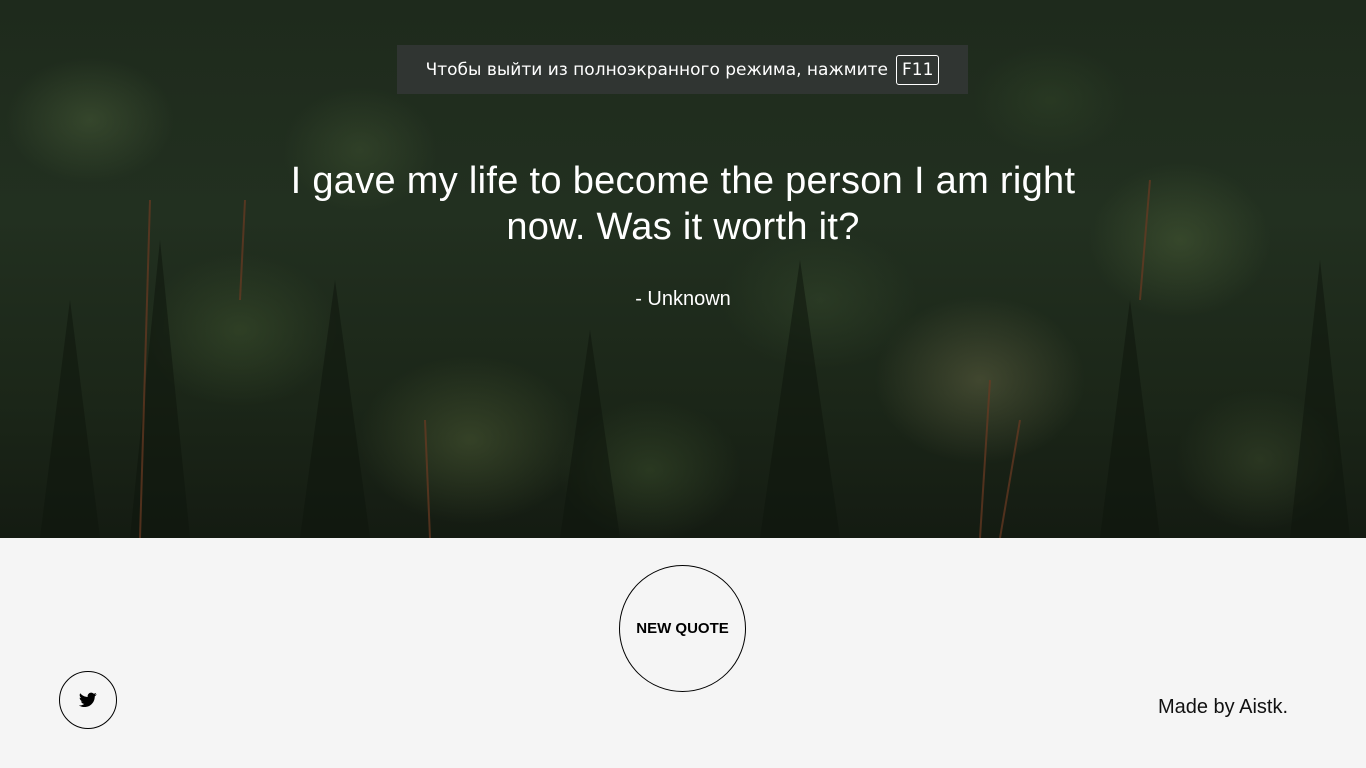  I want to click on made-by-credit: Made by Aistk., so click(1222, 707).